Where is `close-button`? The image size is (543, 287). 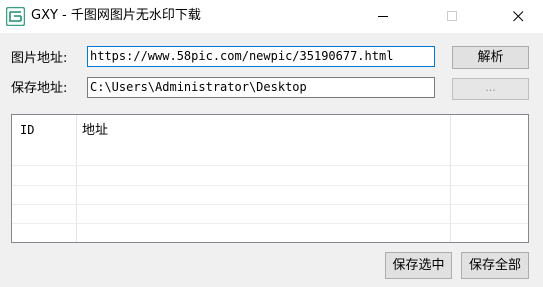 close-button is located at coordinates (518, 16).